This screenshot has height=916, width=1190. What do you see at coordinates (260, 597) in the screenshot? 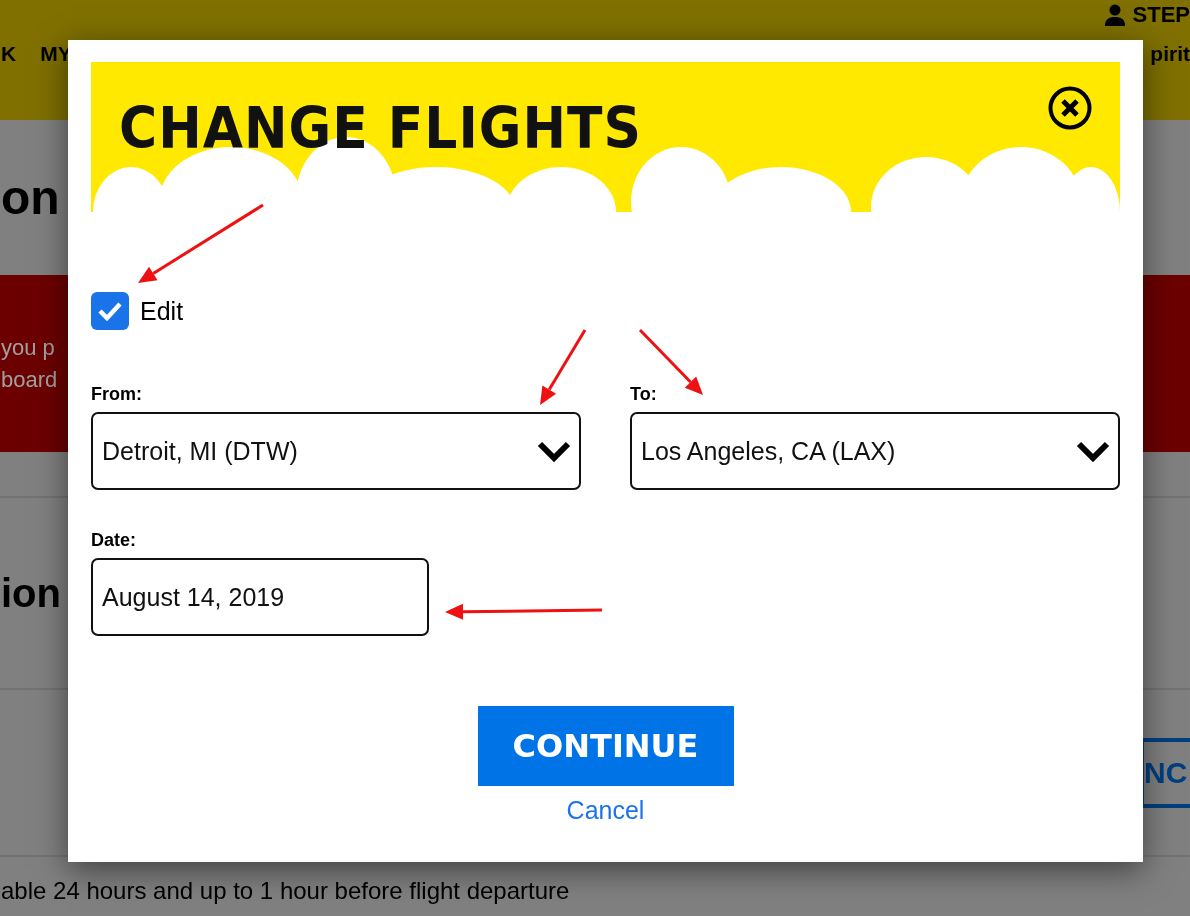
I see `date-field: August 14, 2019` at bounding box center [260, 597].